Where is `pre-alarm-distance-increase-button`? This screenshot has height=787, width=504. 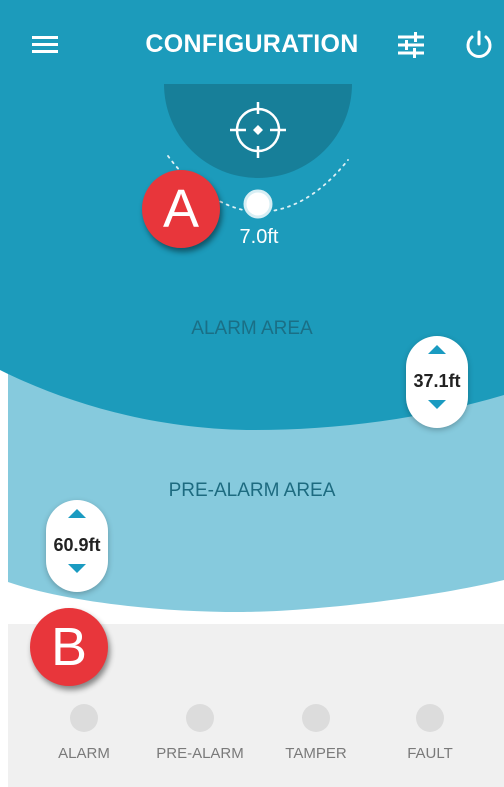 pre-alarm-distance-increase-button is located at coordinates (77, 518).